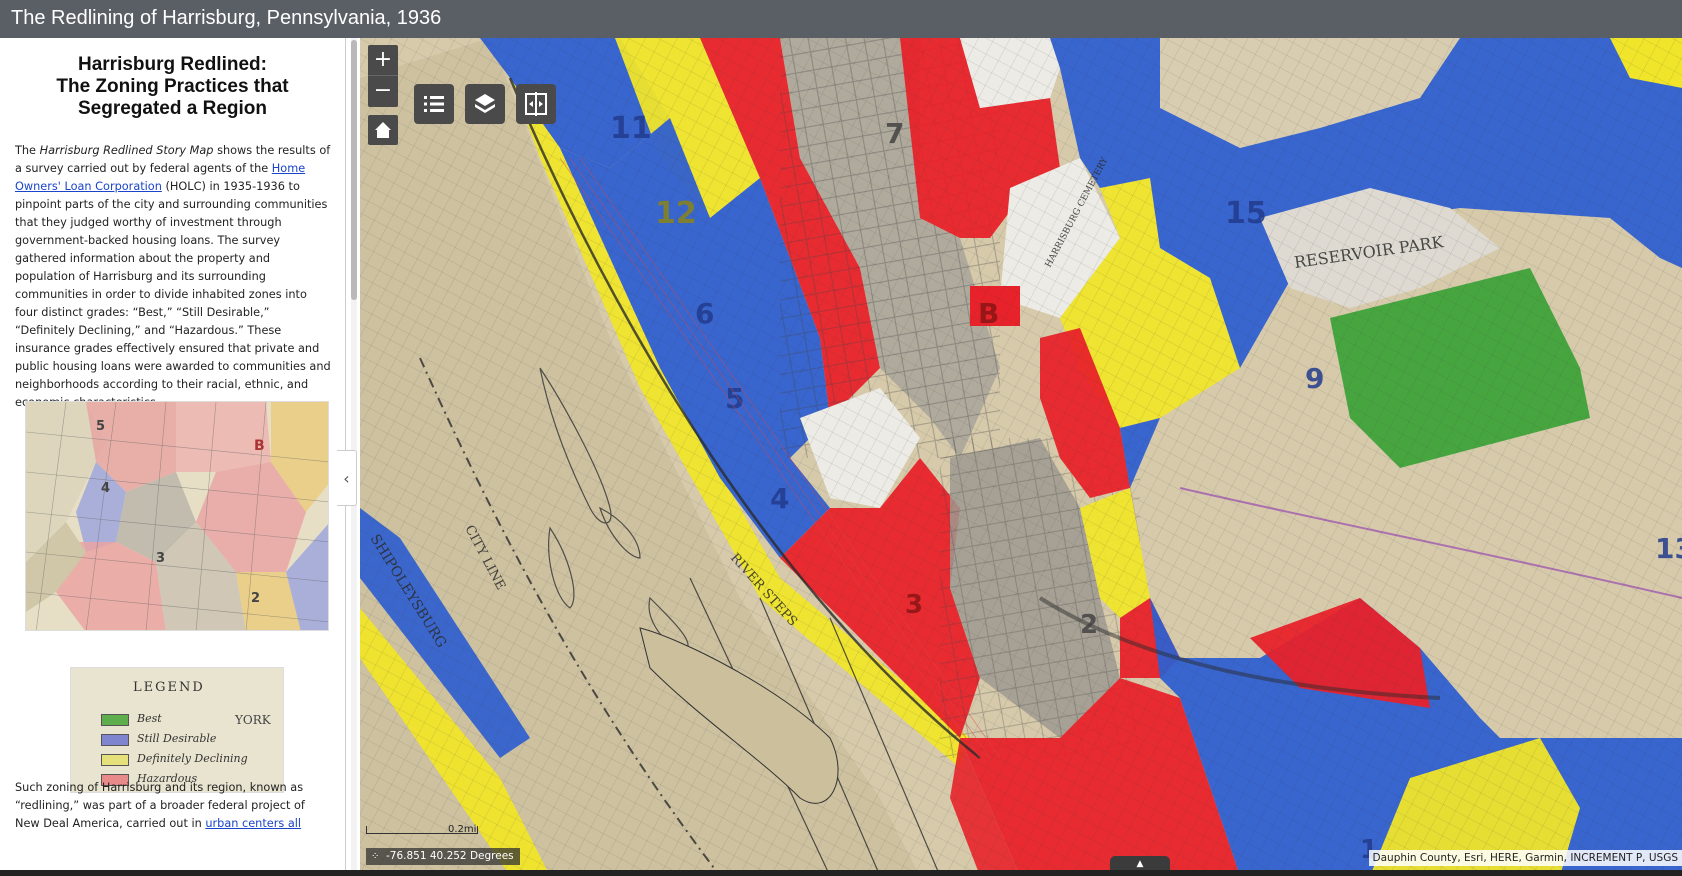 The height and width of the screenshot is (876, 1682). Describe the element at coordinates (149, 718) in the screenshot. I see `legend-label: Best` at that location.